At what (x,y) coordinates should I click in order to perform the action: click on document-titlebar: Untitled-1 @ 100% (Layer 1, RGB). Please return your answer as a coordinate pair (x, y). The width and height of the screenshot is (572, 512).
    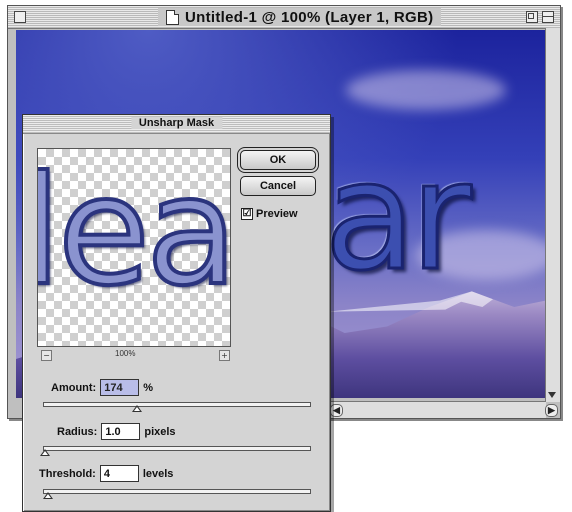
    Looking at the image, I should click on (284, 17).